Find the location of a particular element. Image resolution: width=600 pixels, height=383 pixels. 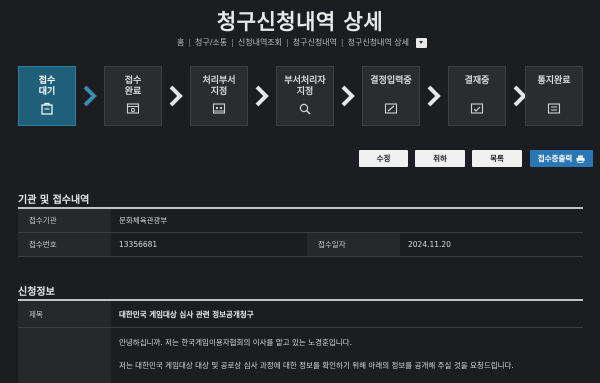

list-button: 목록 is located at coordinates (497, 158).